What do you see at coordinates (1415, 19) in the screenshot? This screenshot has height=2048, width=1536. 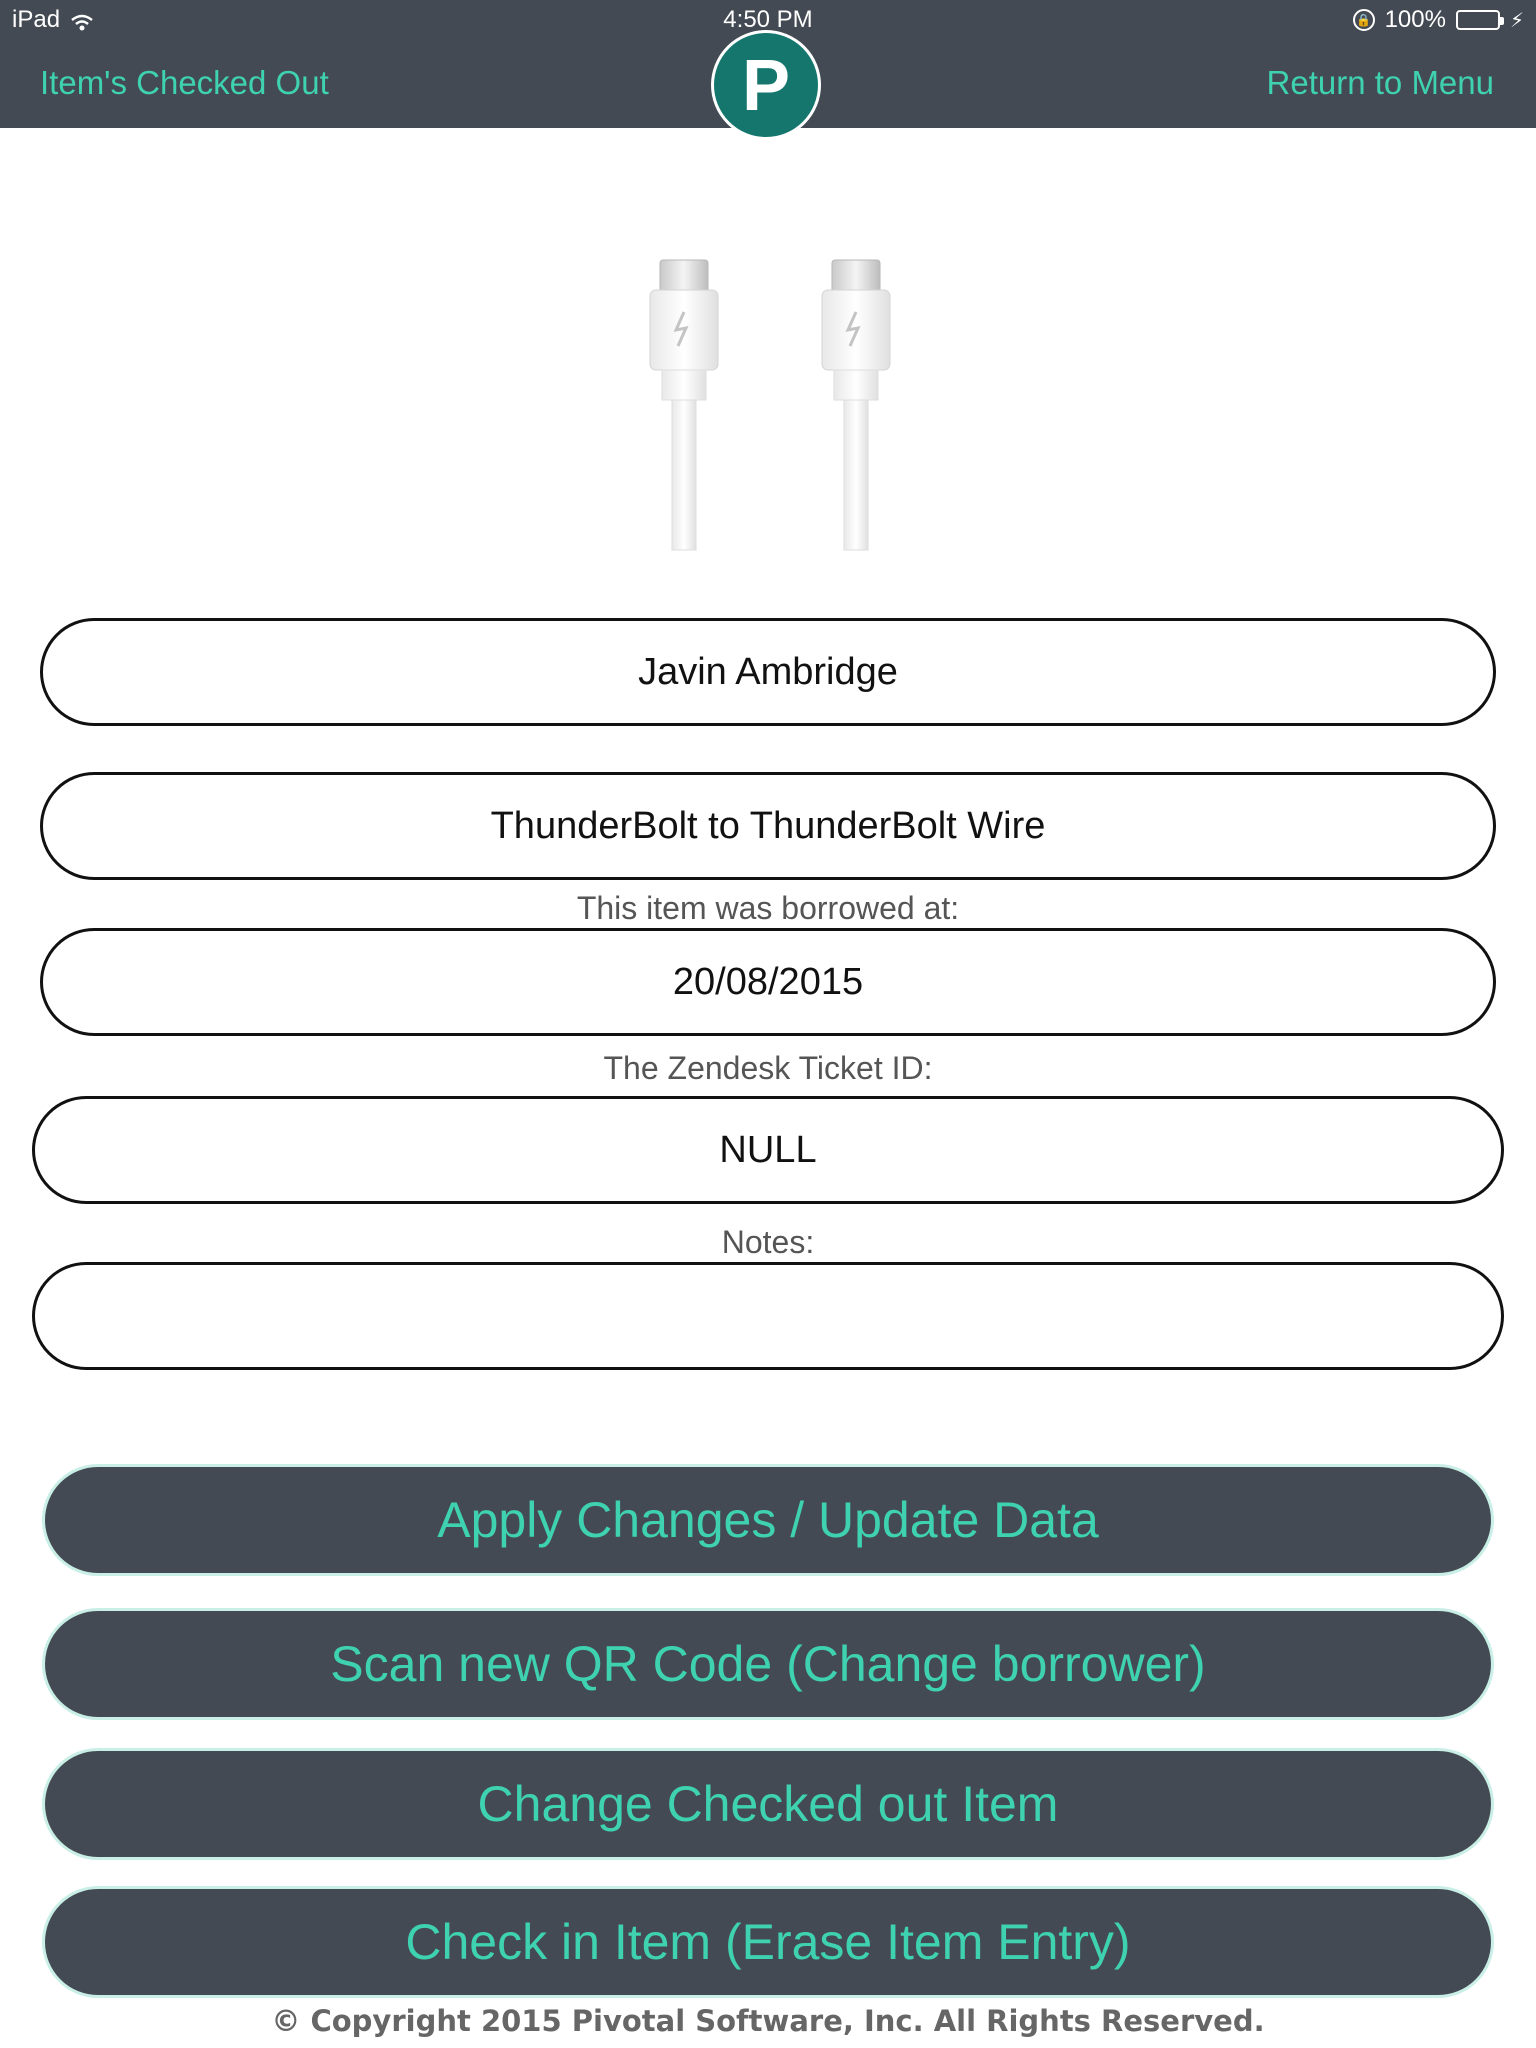 I see `battery-percent: 100%` at bounding box center [1415, 19].